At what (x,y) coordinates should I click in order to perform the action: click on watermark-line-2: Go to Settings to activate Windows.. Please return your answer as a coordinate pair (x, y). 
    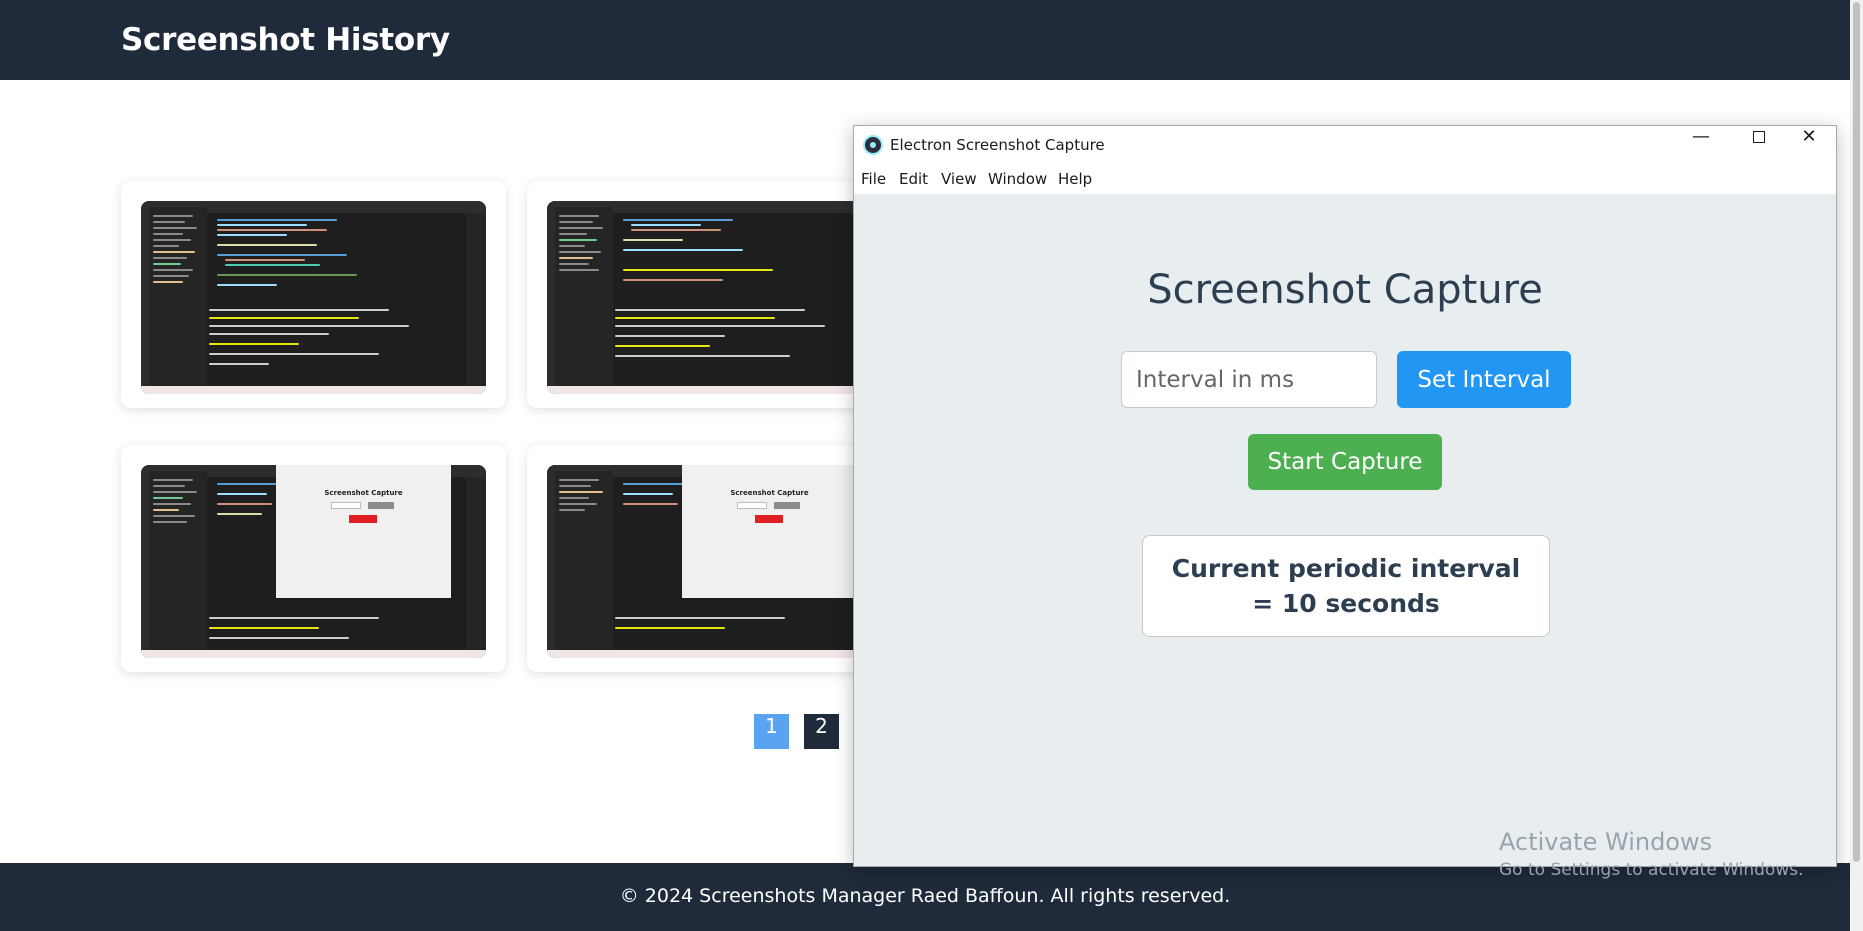
    Looking at the image, I should click on (1651, 870).